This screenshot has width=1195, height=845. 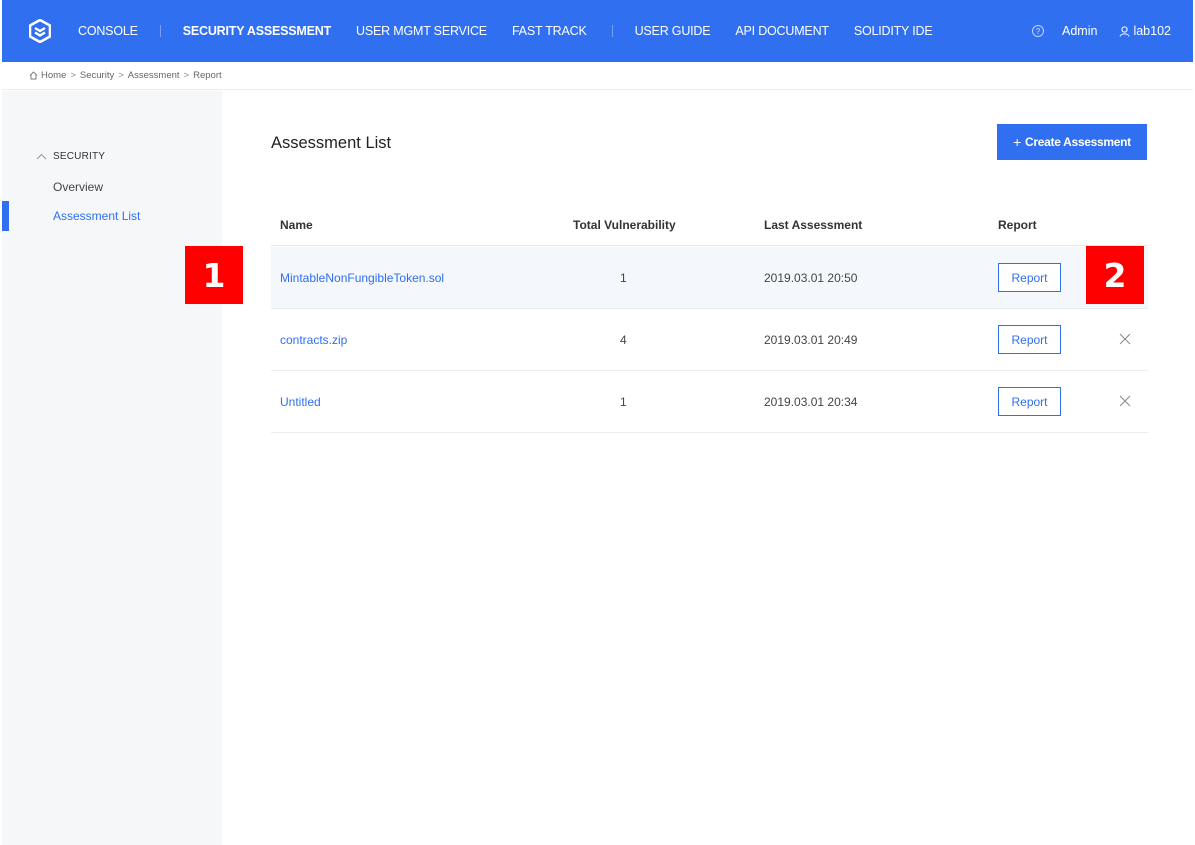 I want to click on nav-solidity-ide: SOLIDITY IDE, so click(x=893, y=31).